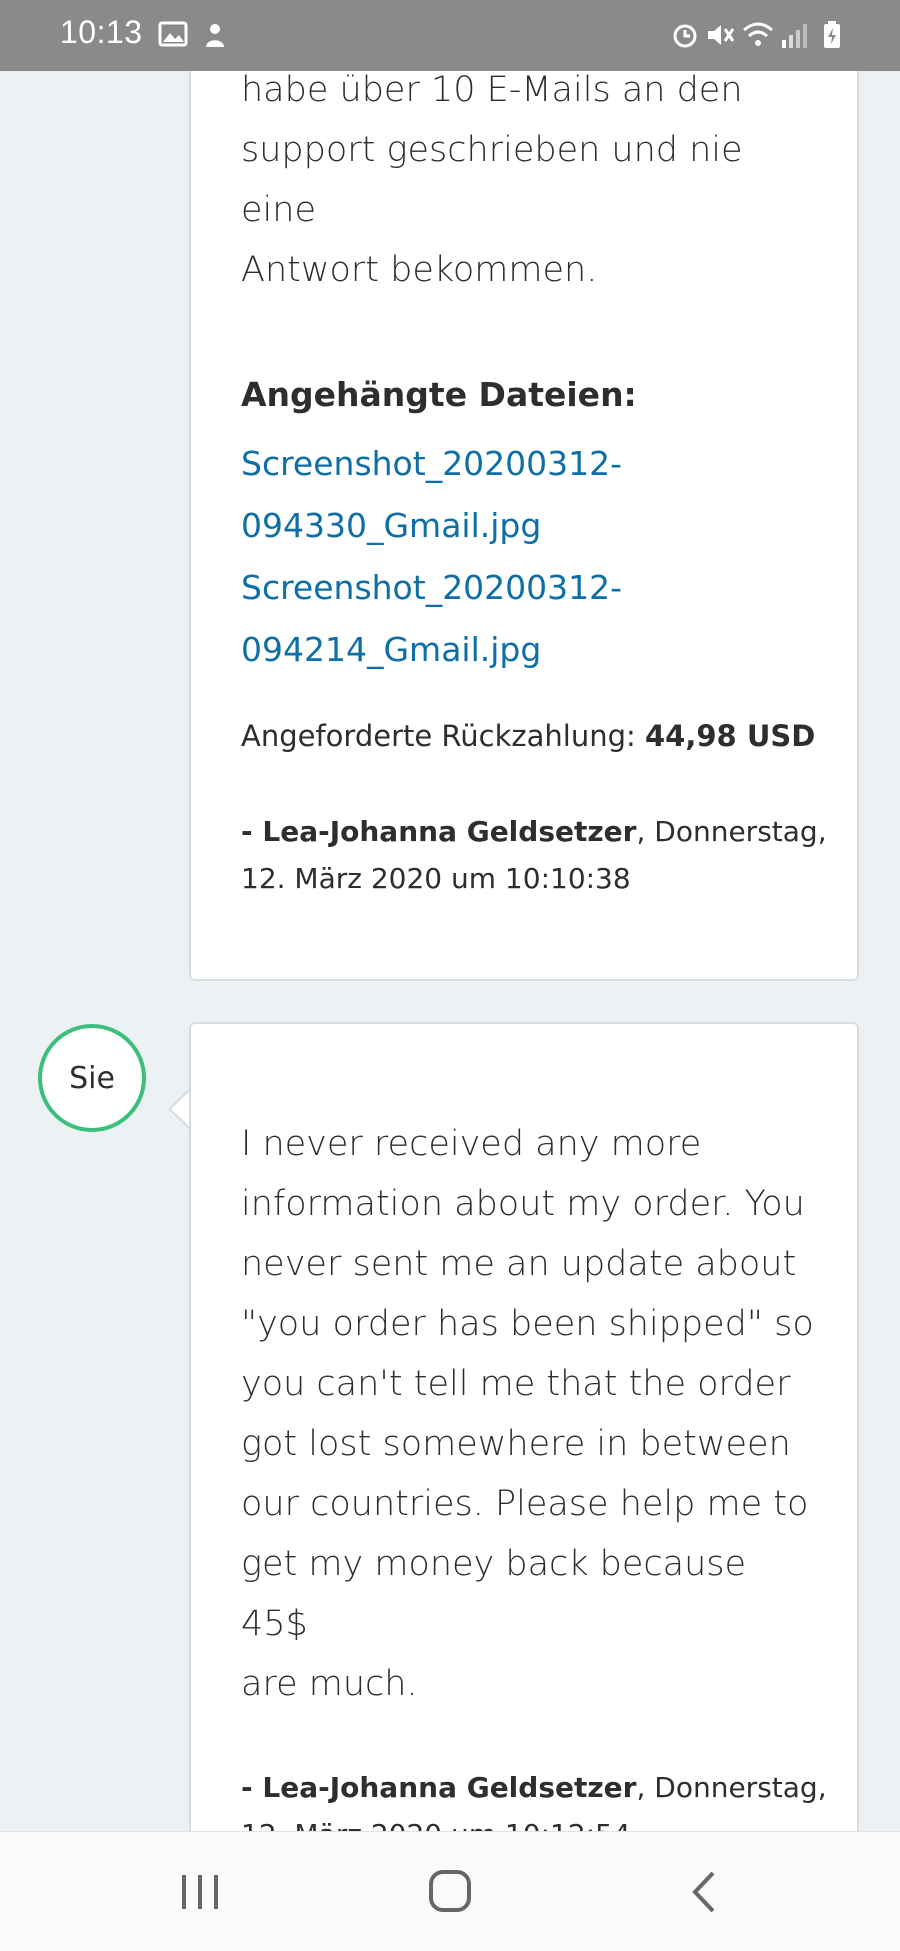  I want to click on message-line: you can't tell me that the order, so click(516, 1384).